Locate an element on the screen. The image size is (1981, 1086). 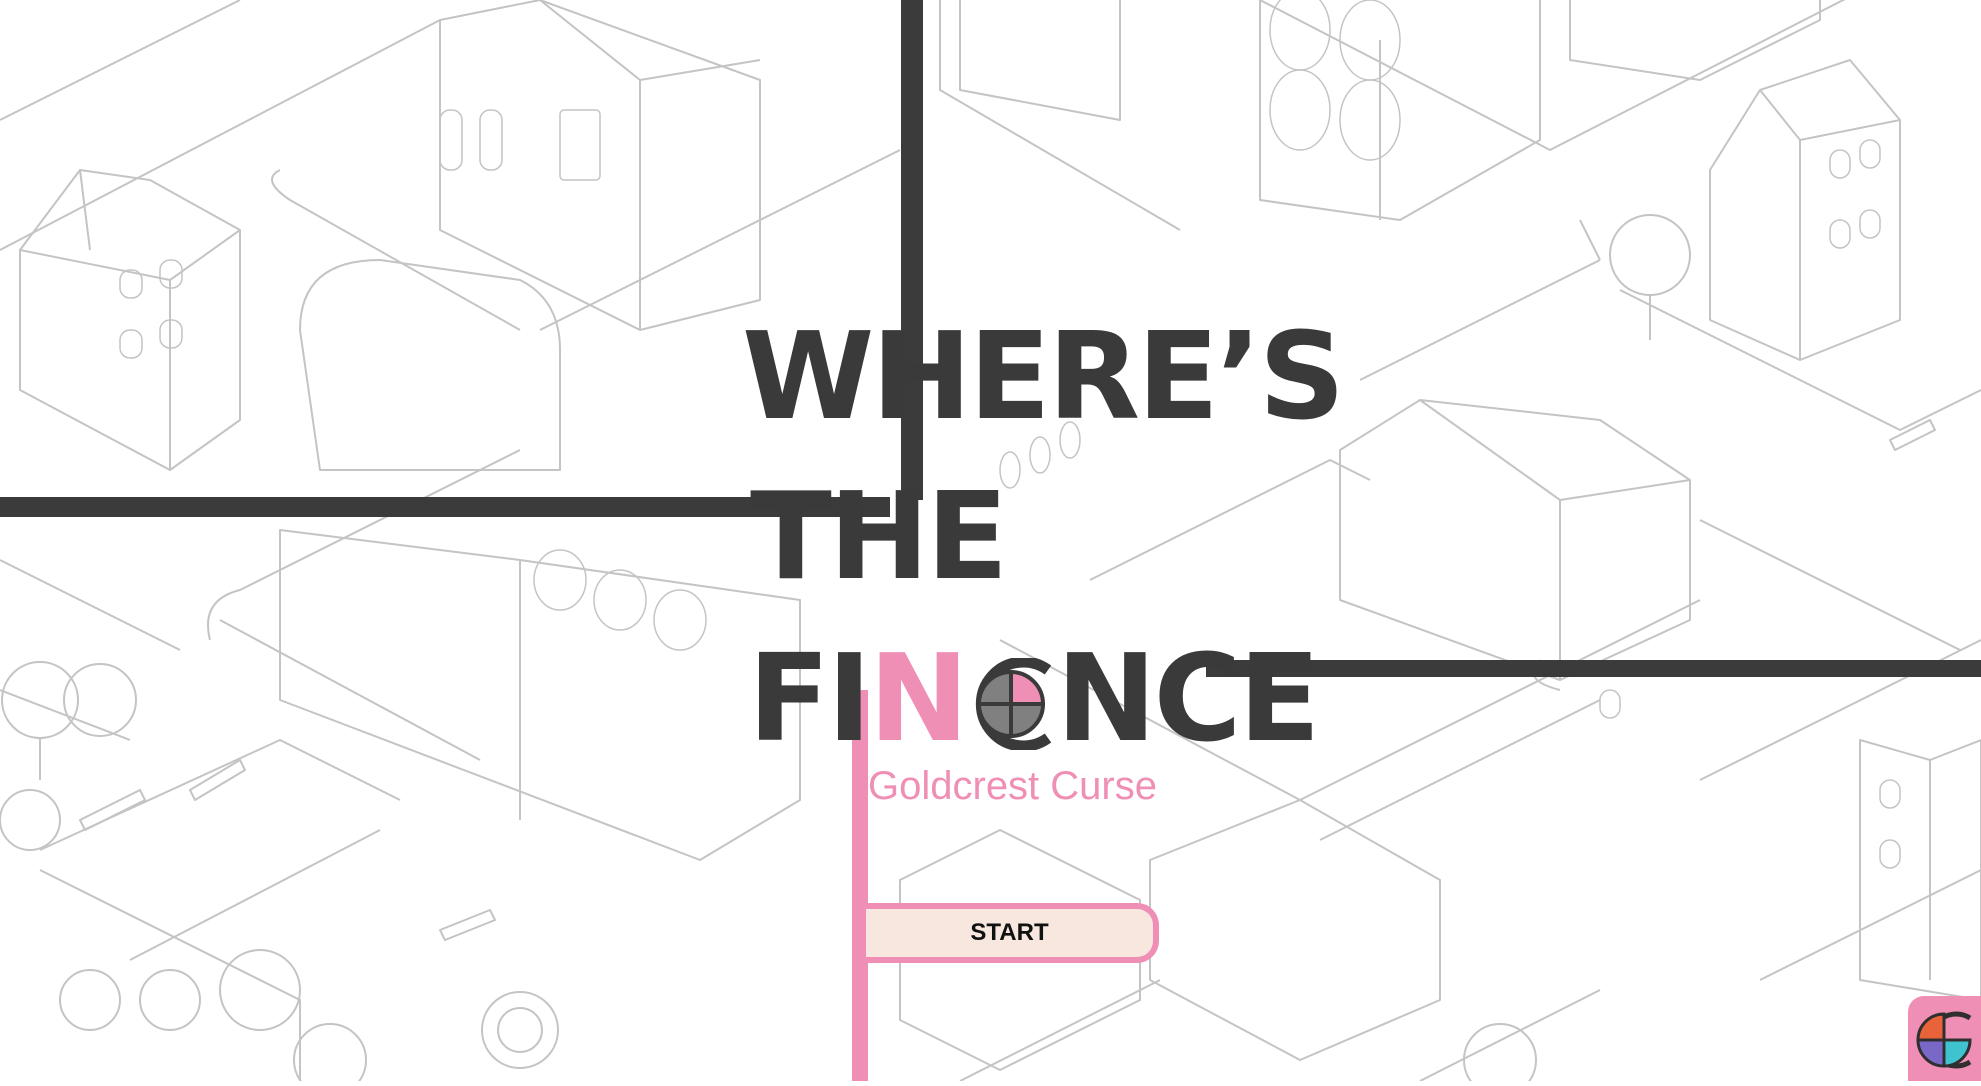
coin-pie-icon is located at coordinates (1011, 701).